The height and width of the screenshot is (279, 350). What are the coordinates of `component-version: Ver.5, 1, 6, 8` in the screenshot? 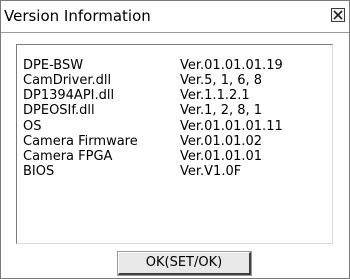 It's located at (221, 80).